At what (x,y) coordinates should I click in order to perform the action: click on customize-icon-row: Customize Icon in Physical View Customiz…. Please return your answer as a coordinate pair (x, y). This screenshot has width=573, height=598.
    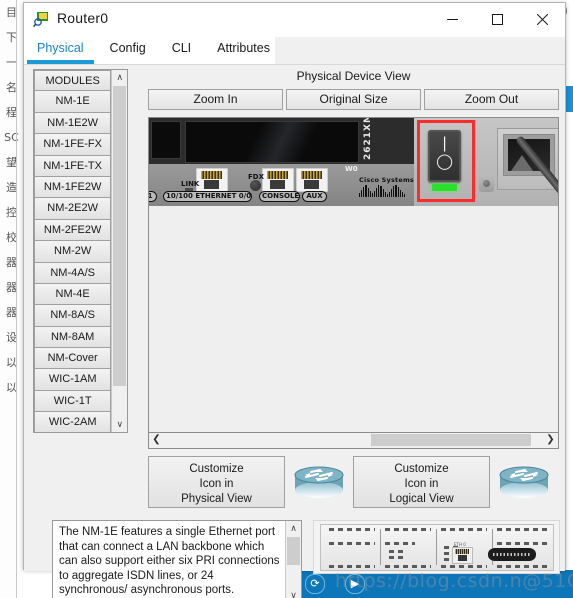
    Looking at the image, I should click on (353, 482).